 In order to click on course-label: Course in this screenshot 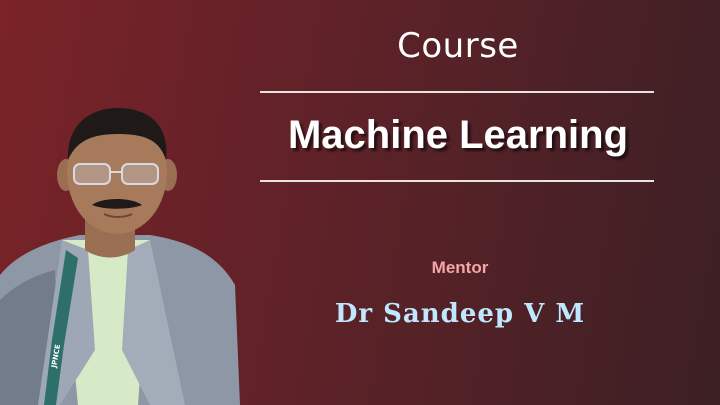, I will do `click(458, 46)`.